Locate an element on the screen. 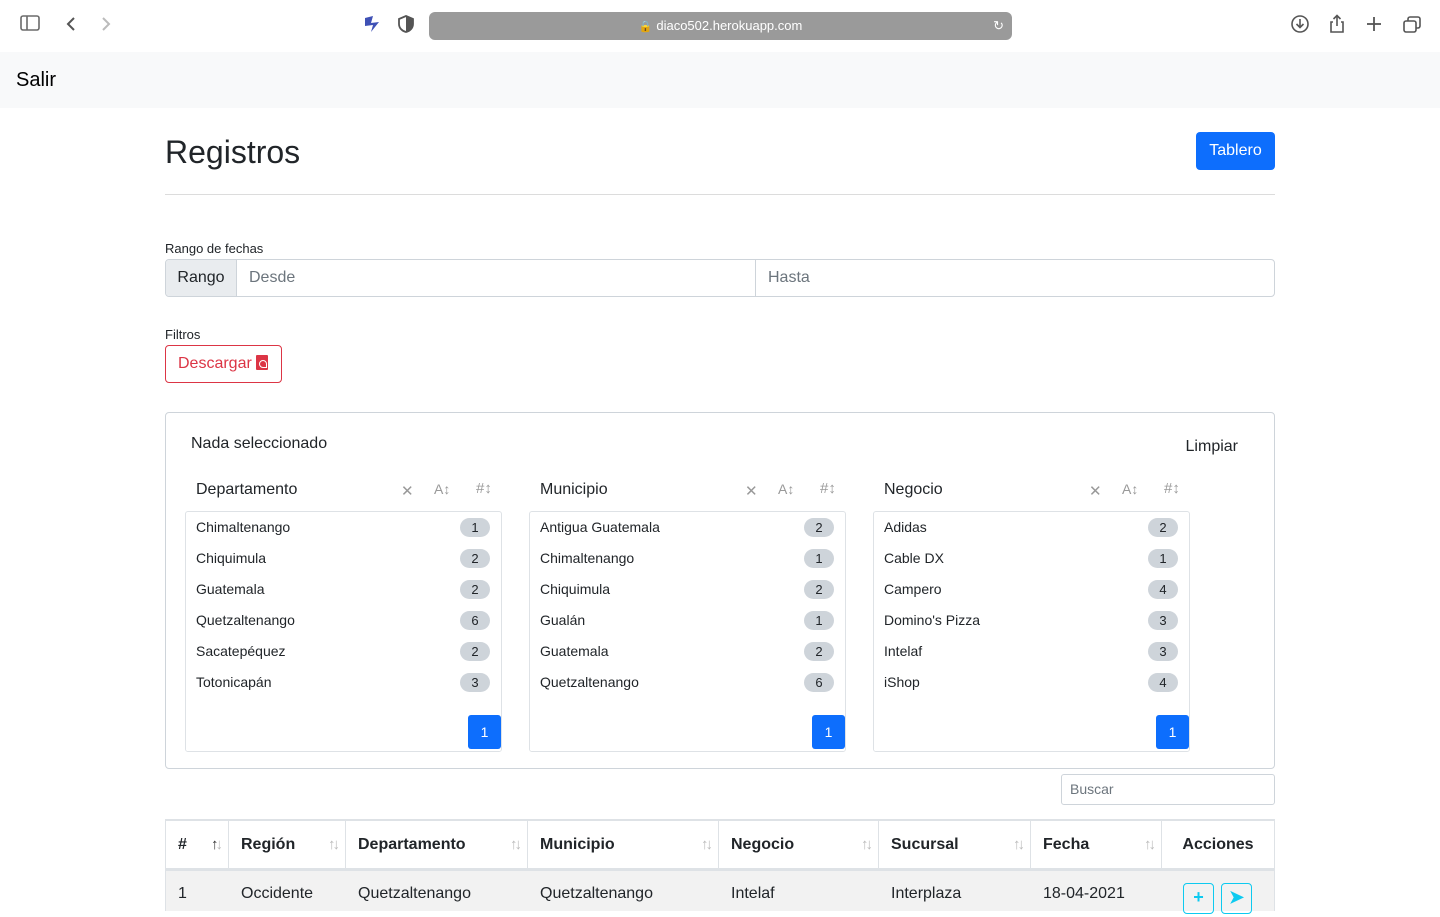  address-bar-url: diaco502.herokuapp.com is located at coordinates (729, 25).